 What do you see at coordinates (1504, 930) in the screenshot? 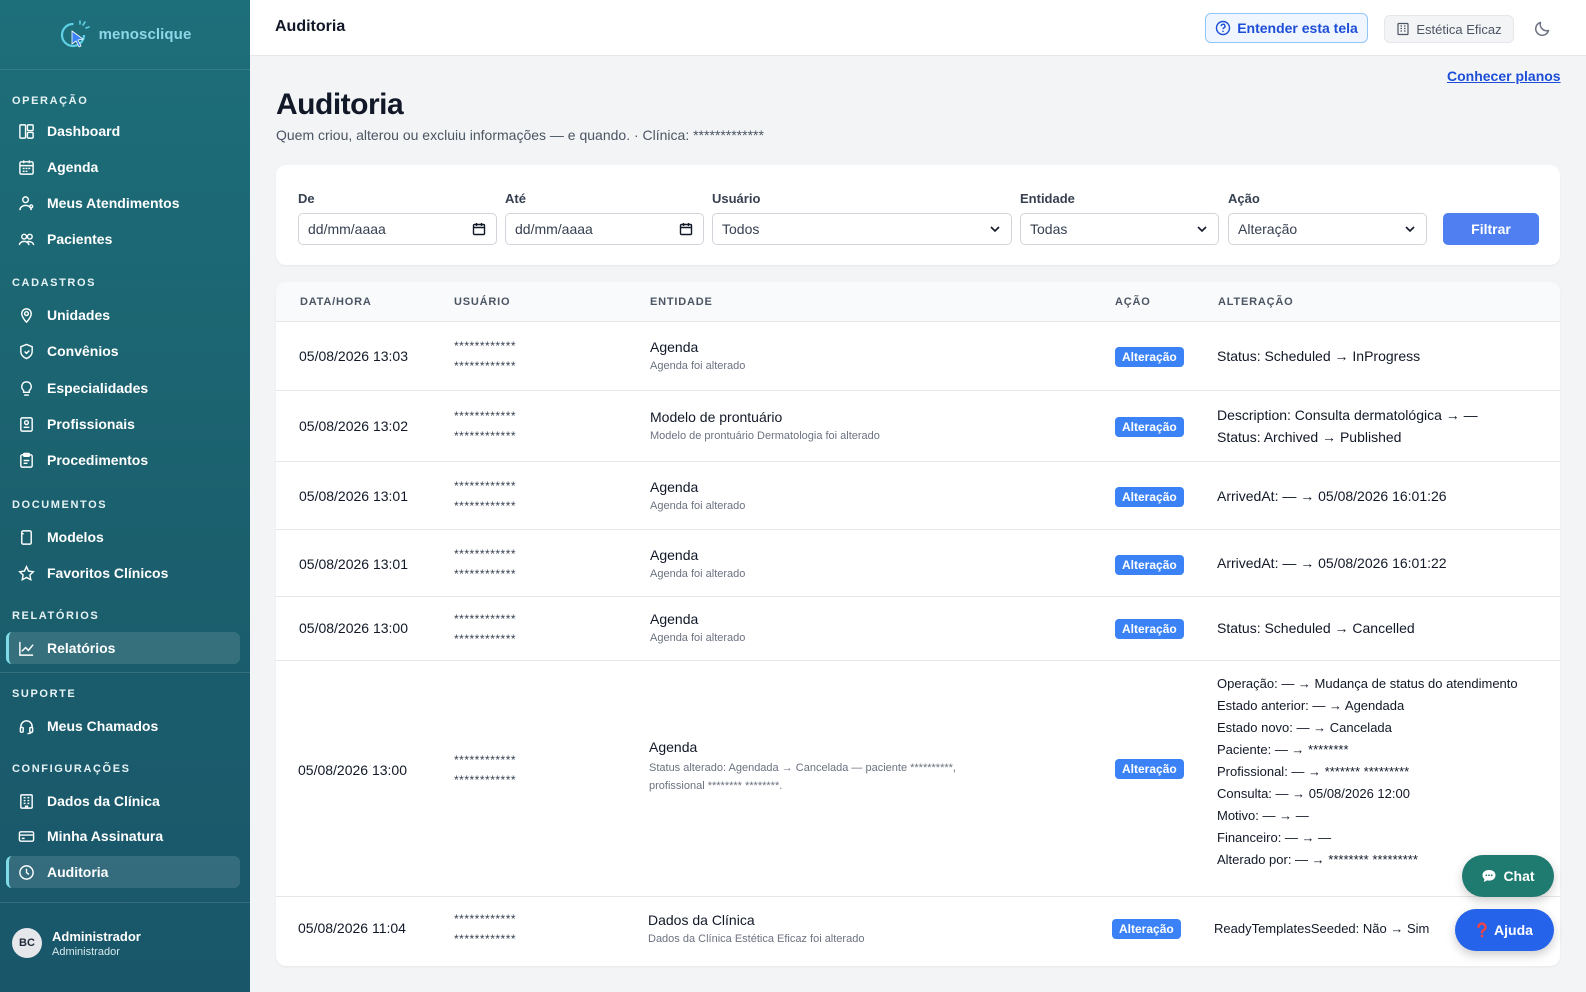
I see `help-button: Ajuda` at bounding box center [1504, 930].